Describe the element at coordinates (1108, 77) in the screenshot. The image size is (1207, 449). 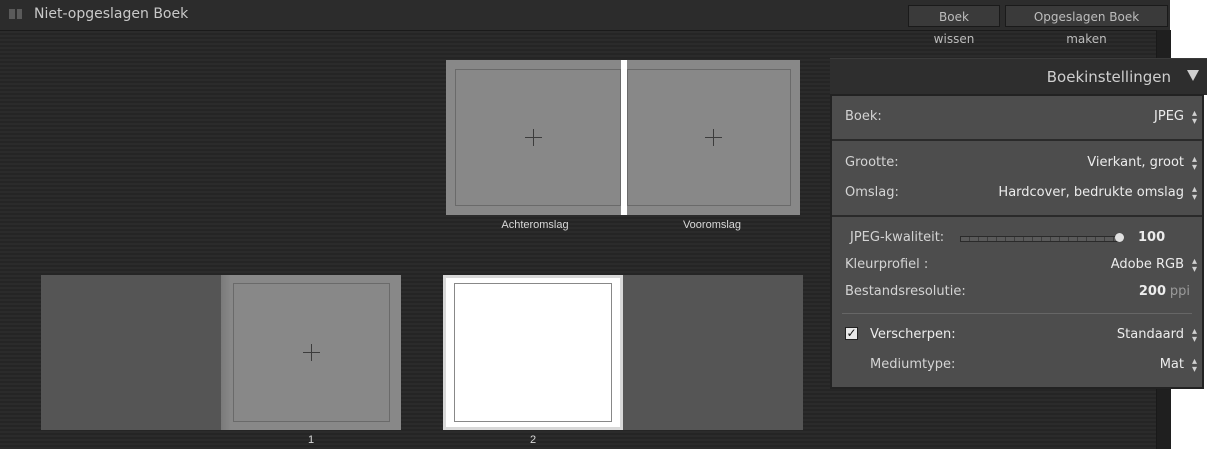
I see `panel-title: Boekinstellingen` at that location.